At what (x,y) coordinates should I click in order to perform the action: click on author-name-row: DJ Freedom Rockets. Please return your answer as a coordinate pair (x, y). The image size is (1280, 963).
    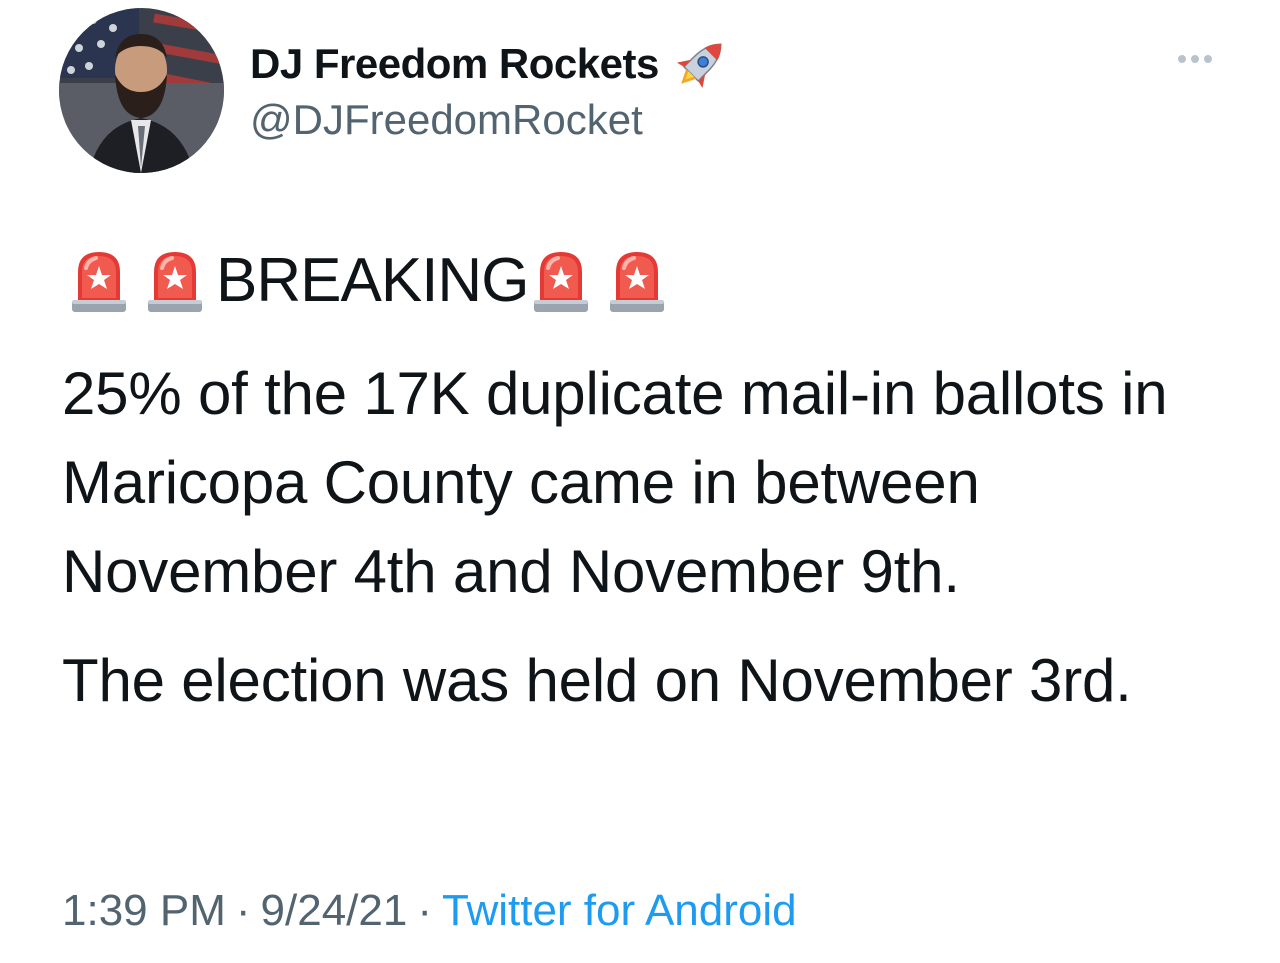
    Looking at the image, I should click on (490, 64).